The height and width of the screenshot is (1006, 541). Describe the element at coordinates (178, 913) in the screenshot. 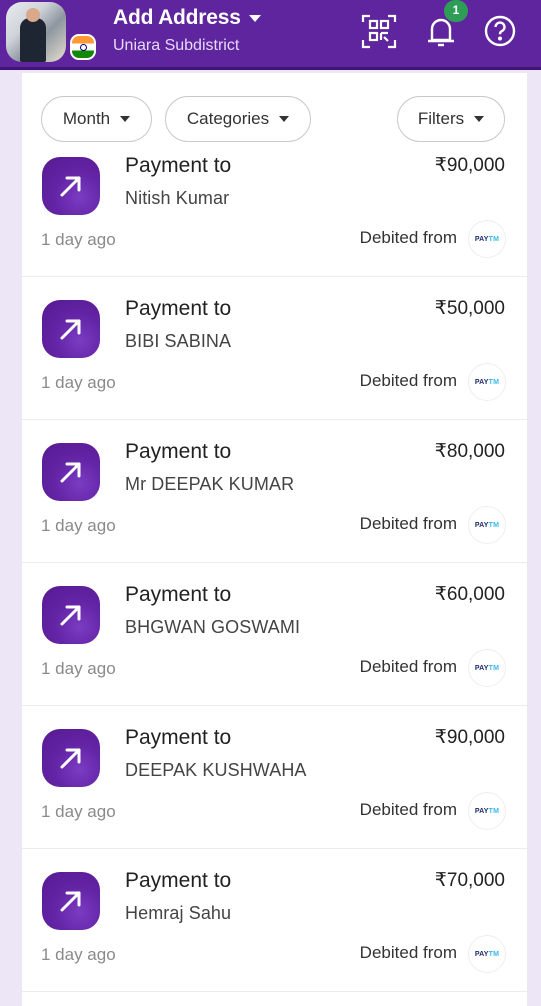

I see `payee-name: Hemraj Sahu` at that location.